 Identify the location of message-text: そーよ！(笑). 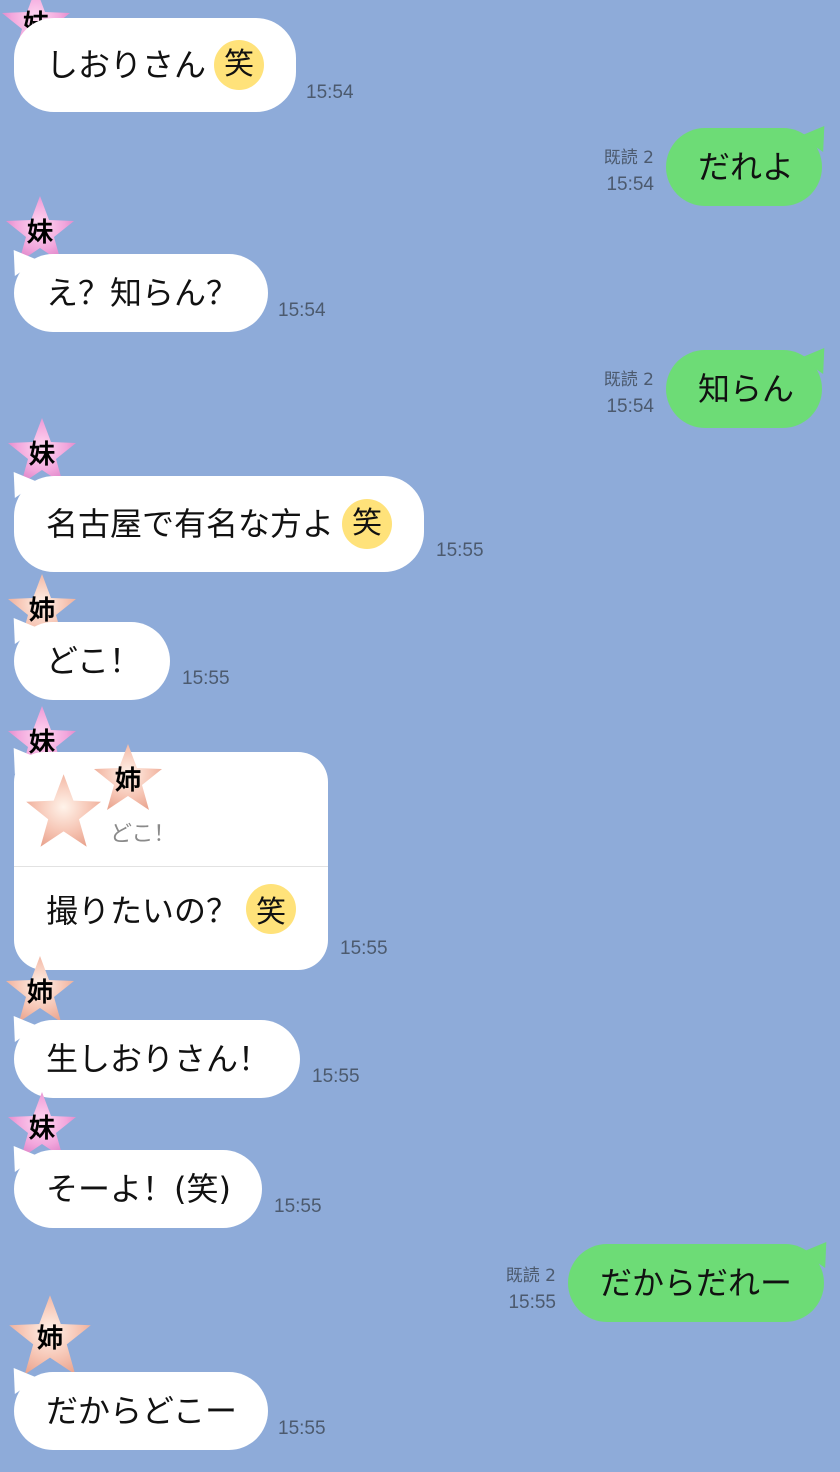
(138, 1189).